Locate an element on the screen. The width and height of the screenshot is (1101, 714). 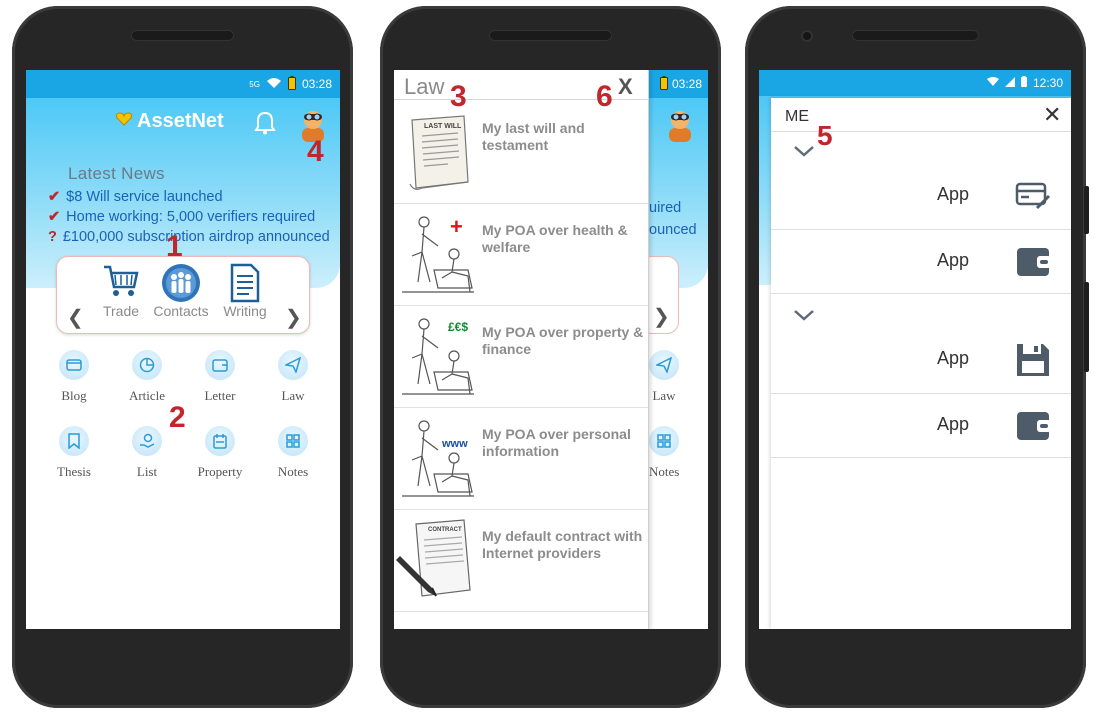
save-icon is located at coordinates (1033, 362).